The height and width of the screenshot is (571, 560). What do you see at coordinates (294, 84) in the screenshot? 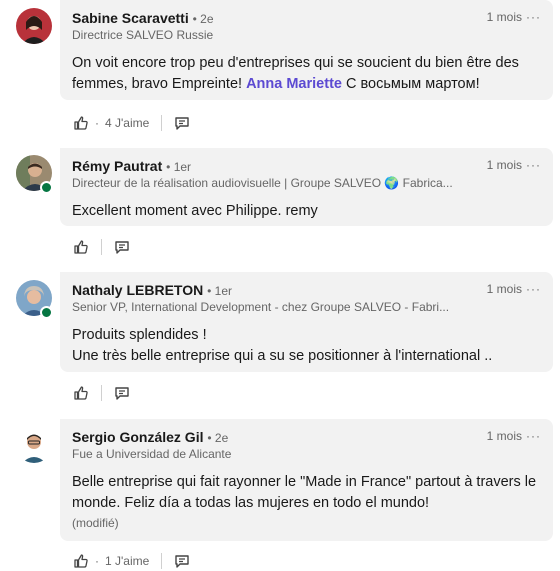
I see `mention-link: Anna Mariette` at bounding box center [294, 84].